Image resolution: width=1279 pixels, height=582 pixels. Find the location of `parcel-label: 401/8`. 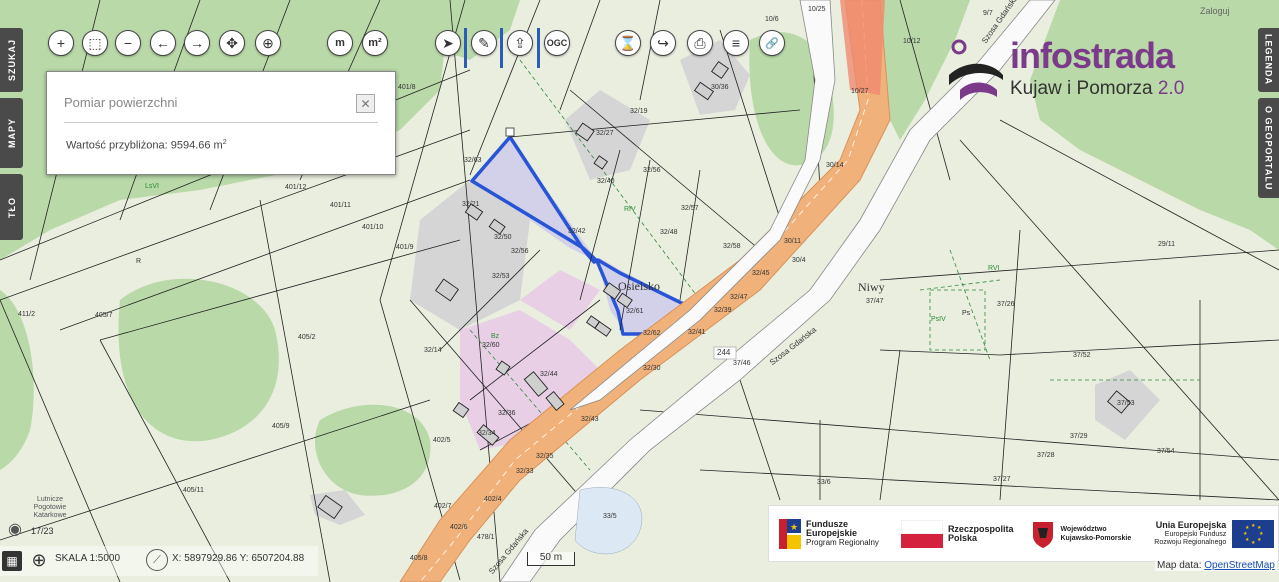

parcel-label: 401/8 is located at coordinates (407, 87).